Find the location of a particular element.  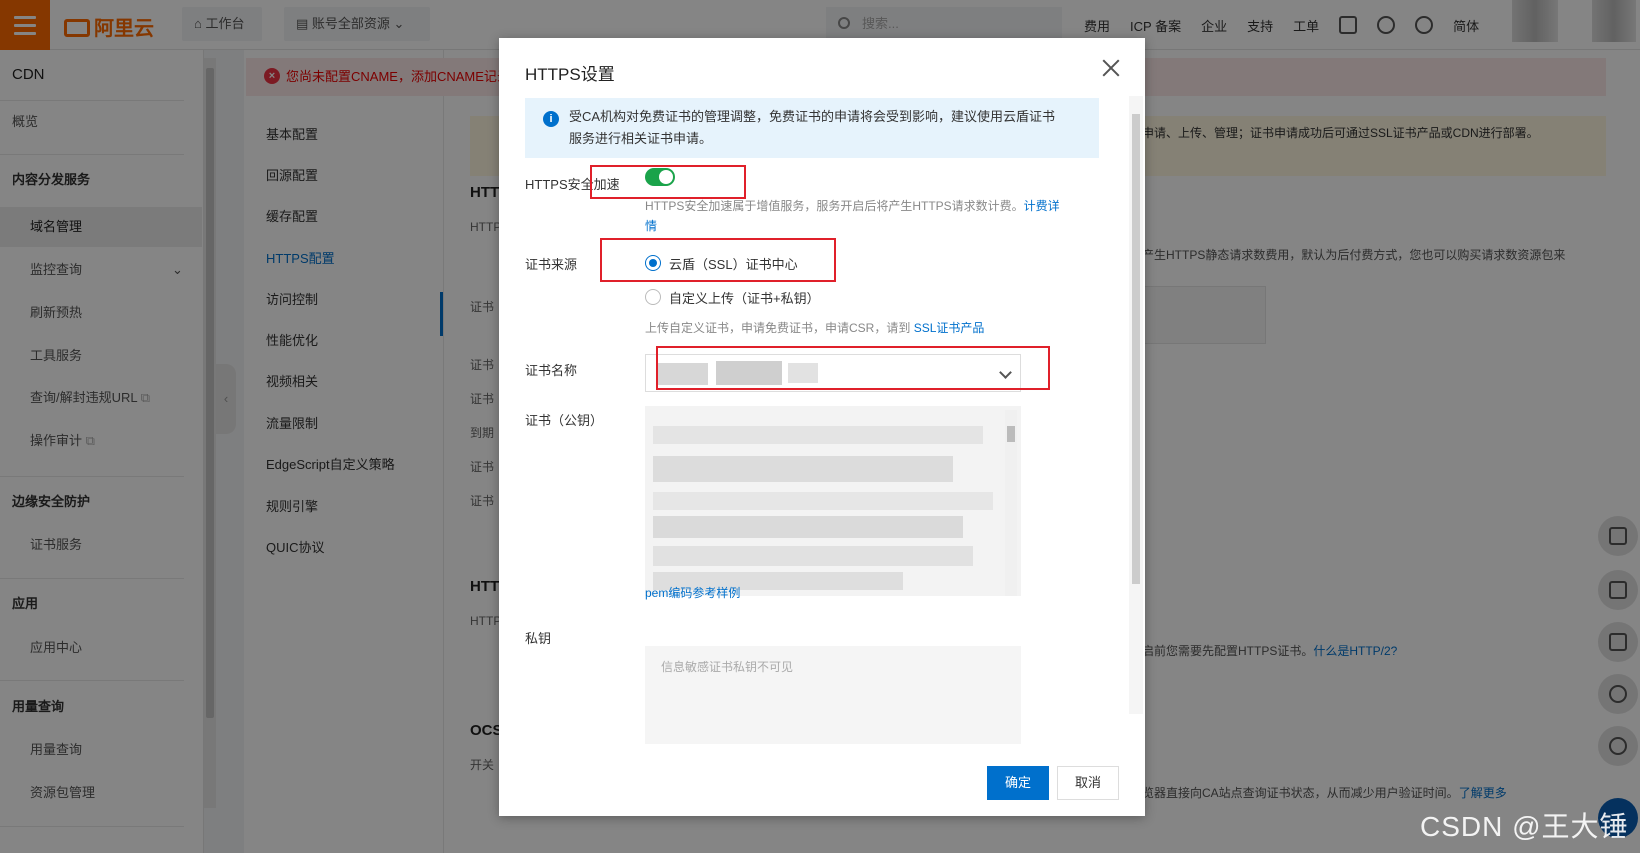

cert-source-option-custom: 自定义上传（证书+私钥） is located at coordinates (744, 297).